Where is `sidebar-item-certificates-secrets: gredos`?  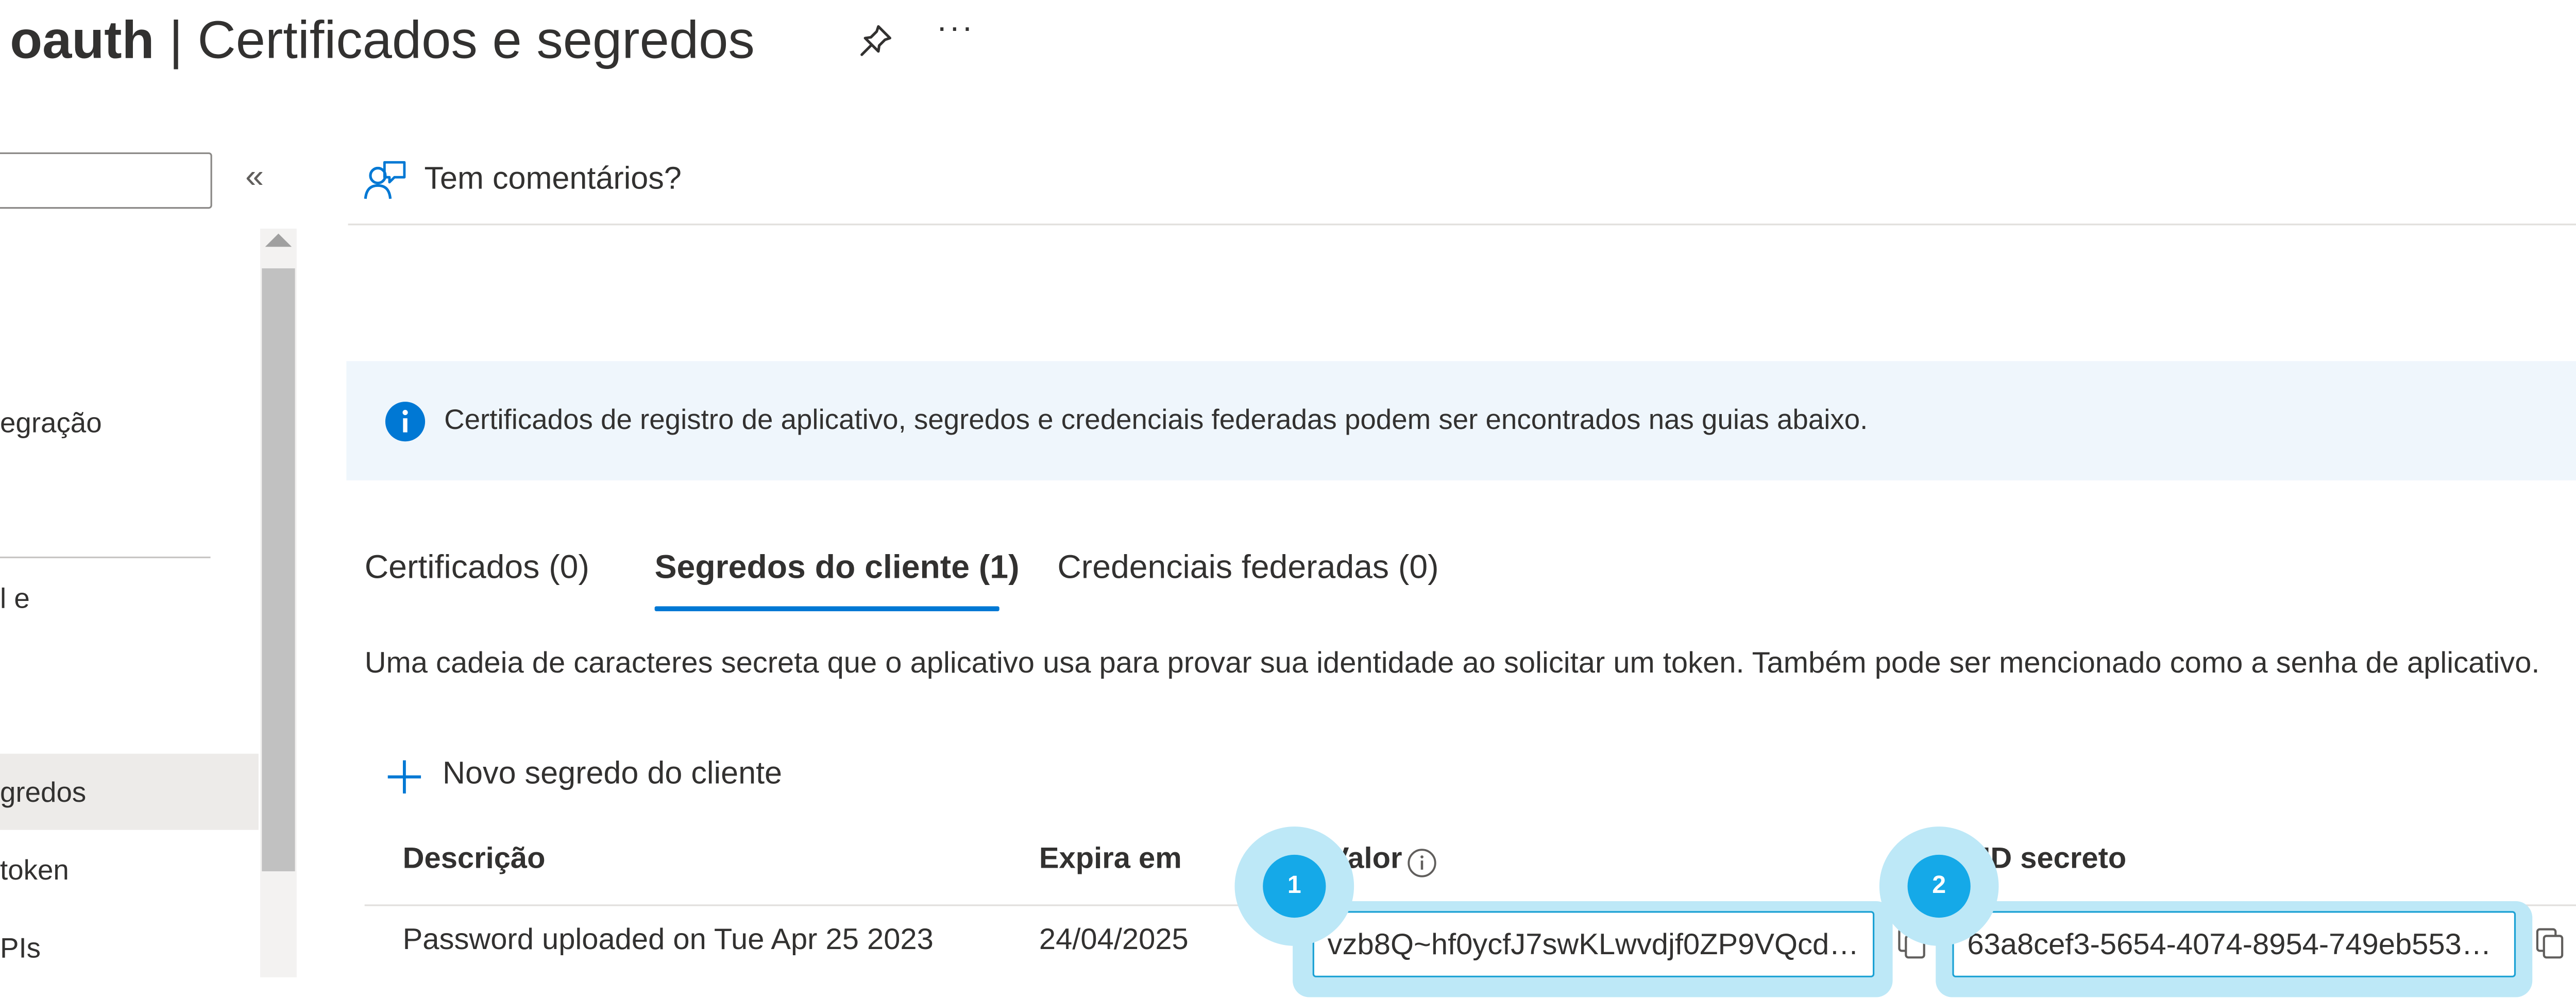
sidebar-item-certificates-secrets: gredos is located at coordinates (43, 793).